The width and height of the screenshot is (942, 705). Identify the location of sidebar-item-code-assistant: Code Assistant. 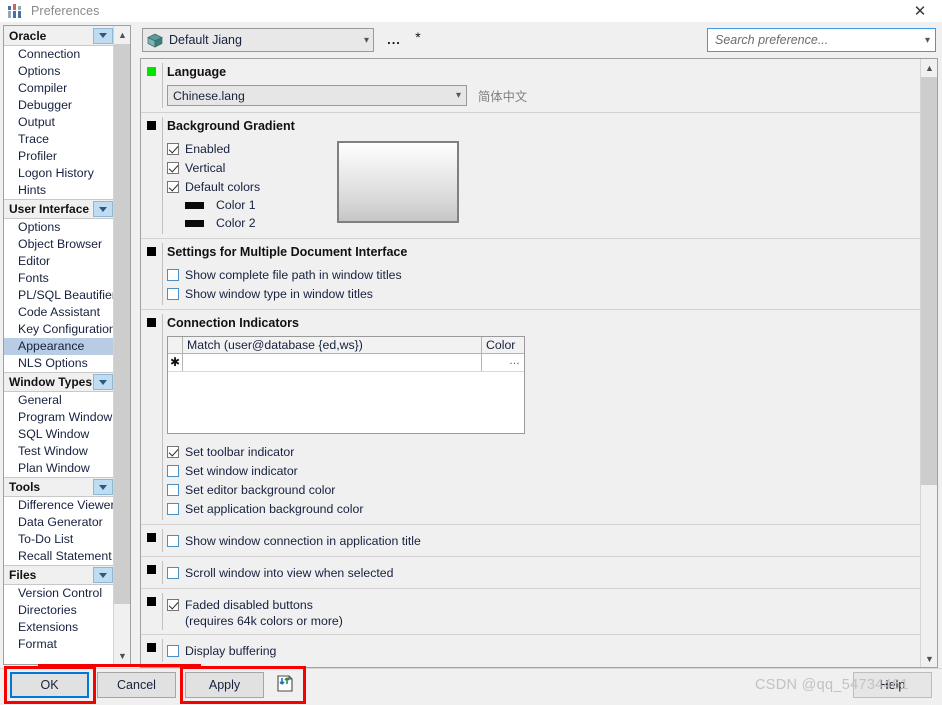
(59, 312).